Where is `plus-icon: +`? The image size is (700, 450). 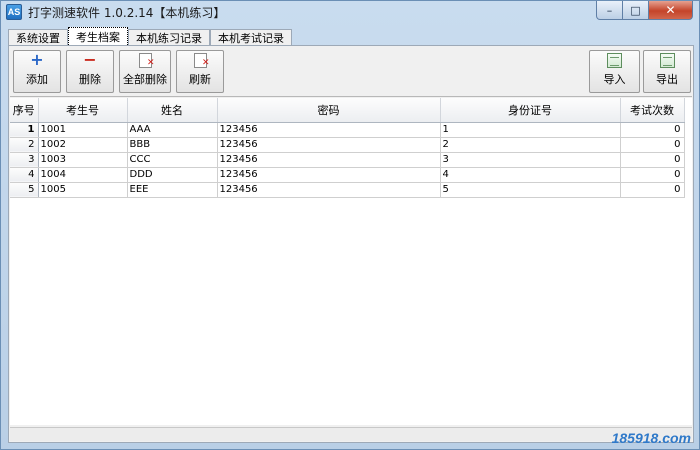
plus-icon: + is located at coordinates (37, 59).